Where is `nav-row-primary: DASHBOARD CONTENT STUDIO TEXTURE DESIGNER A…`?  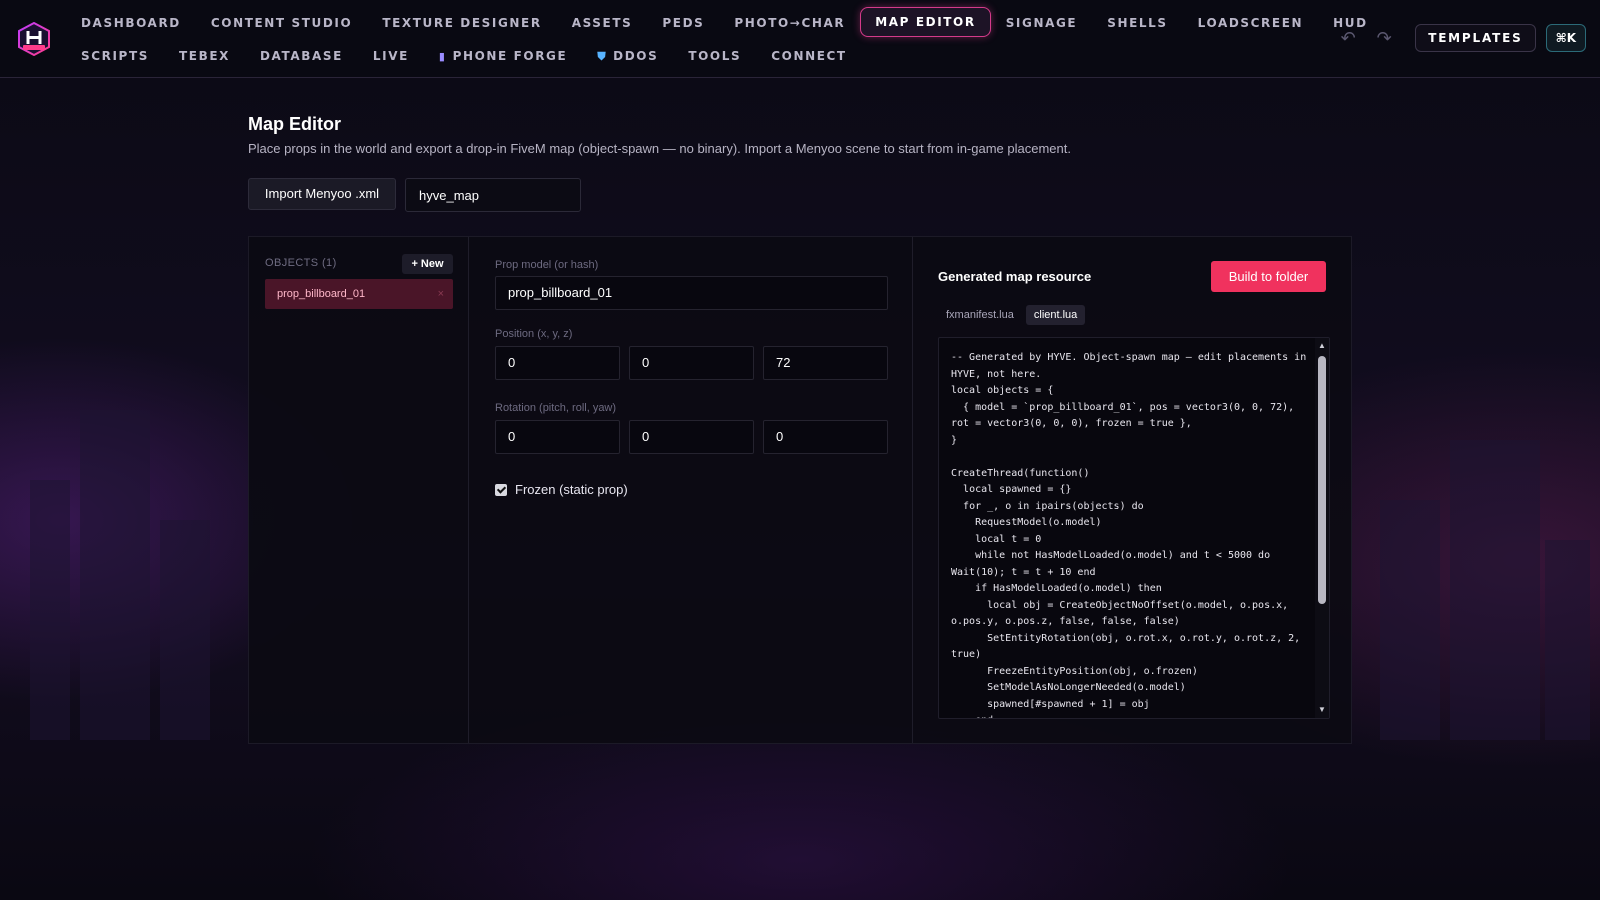
nav-row-primary: DASHBOARD CONTENT STUDIO TEXTURE DESIGNER A… is located at coordinates (724, 22).